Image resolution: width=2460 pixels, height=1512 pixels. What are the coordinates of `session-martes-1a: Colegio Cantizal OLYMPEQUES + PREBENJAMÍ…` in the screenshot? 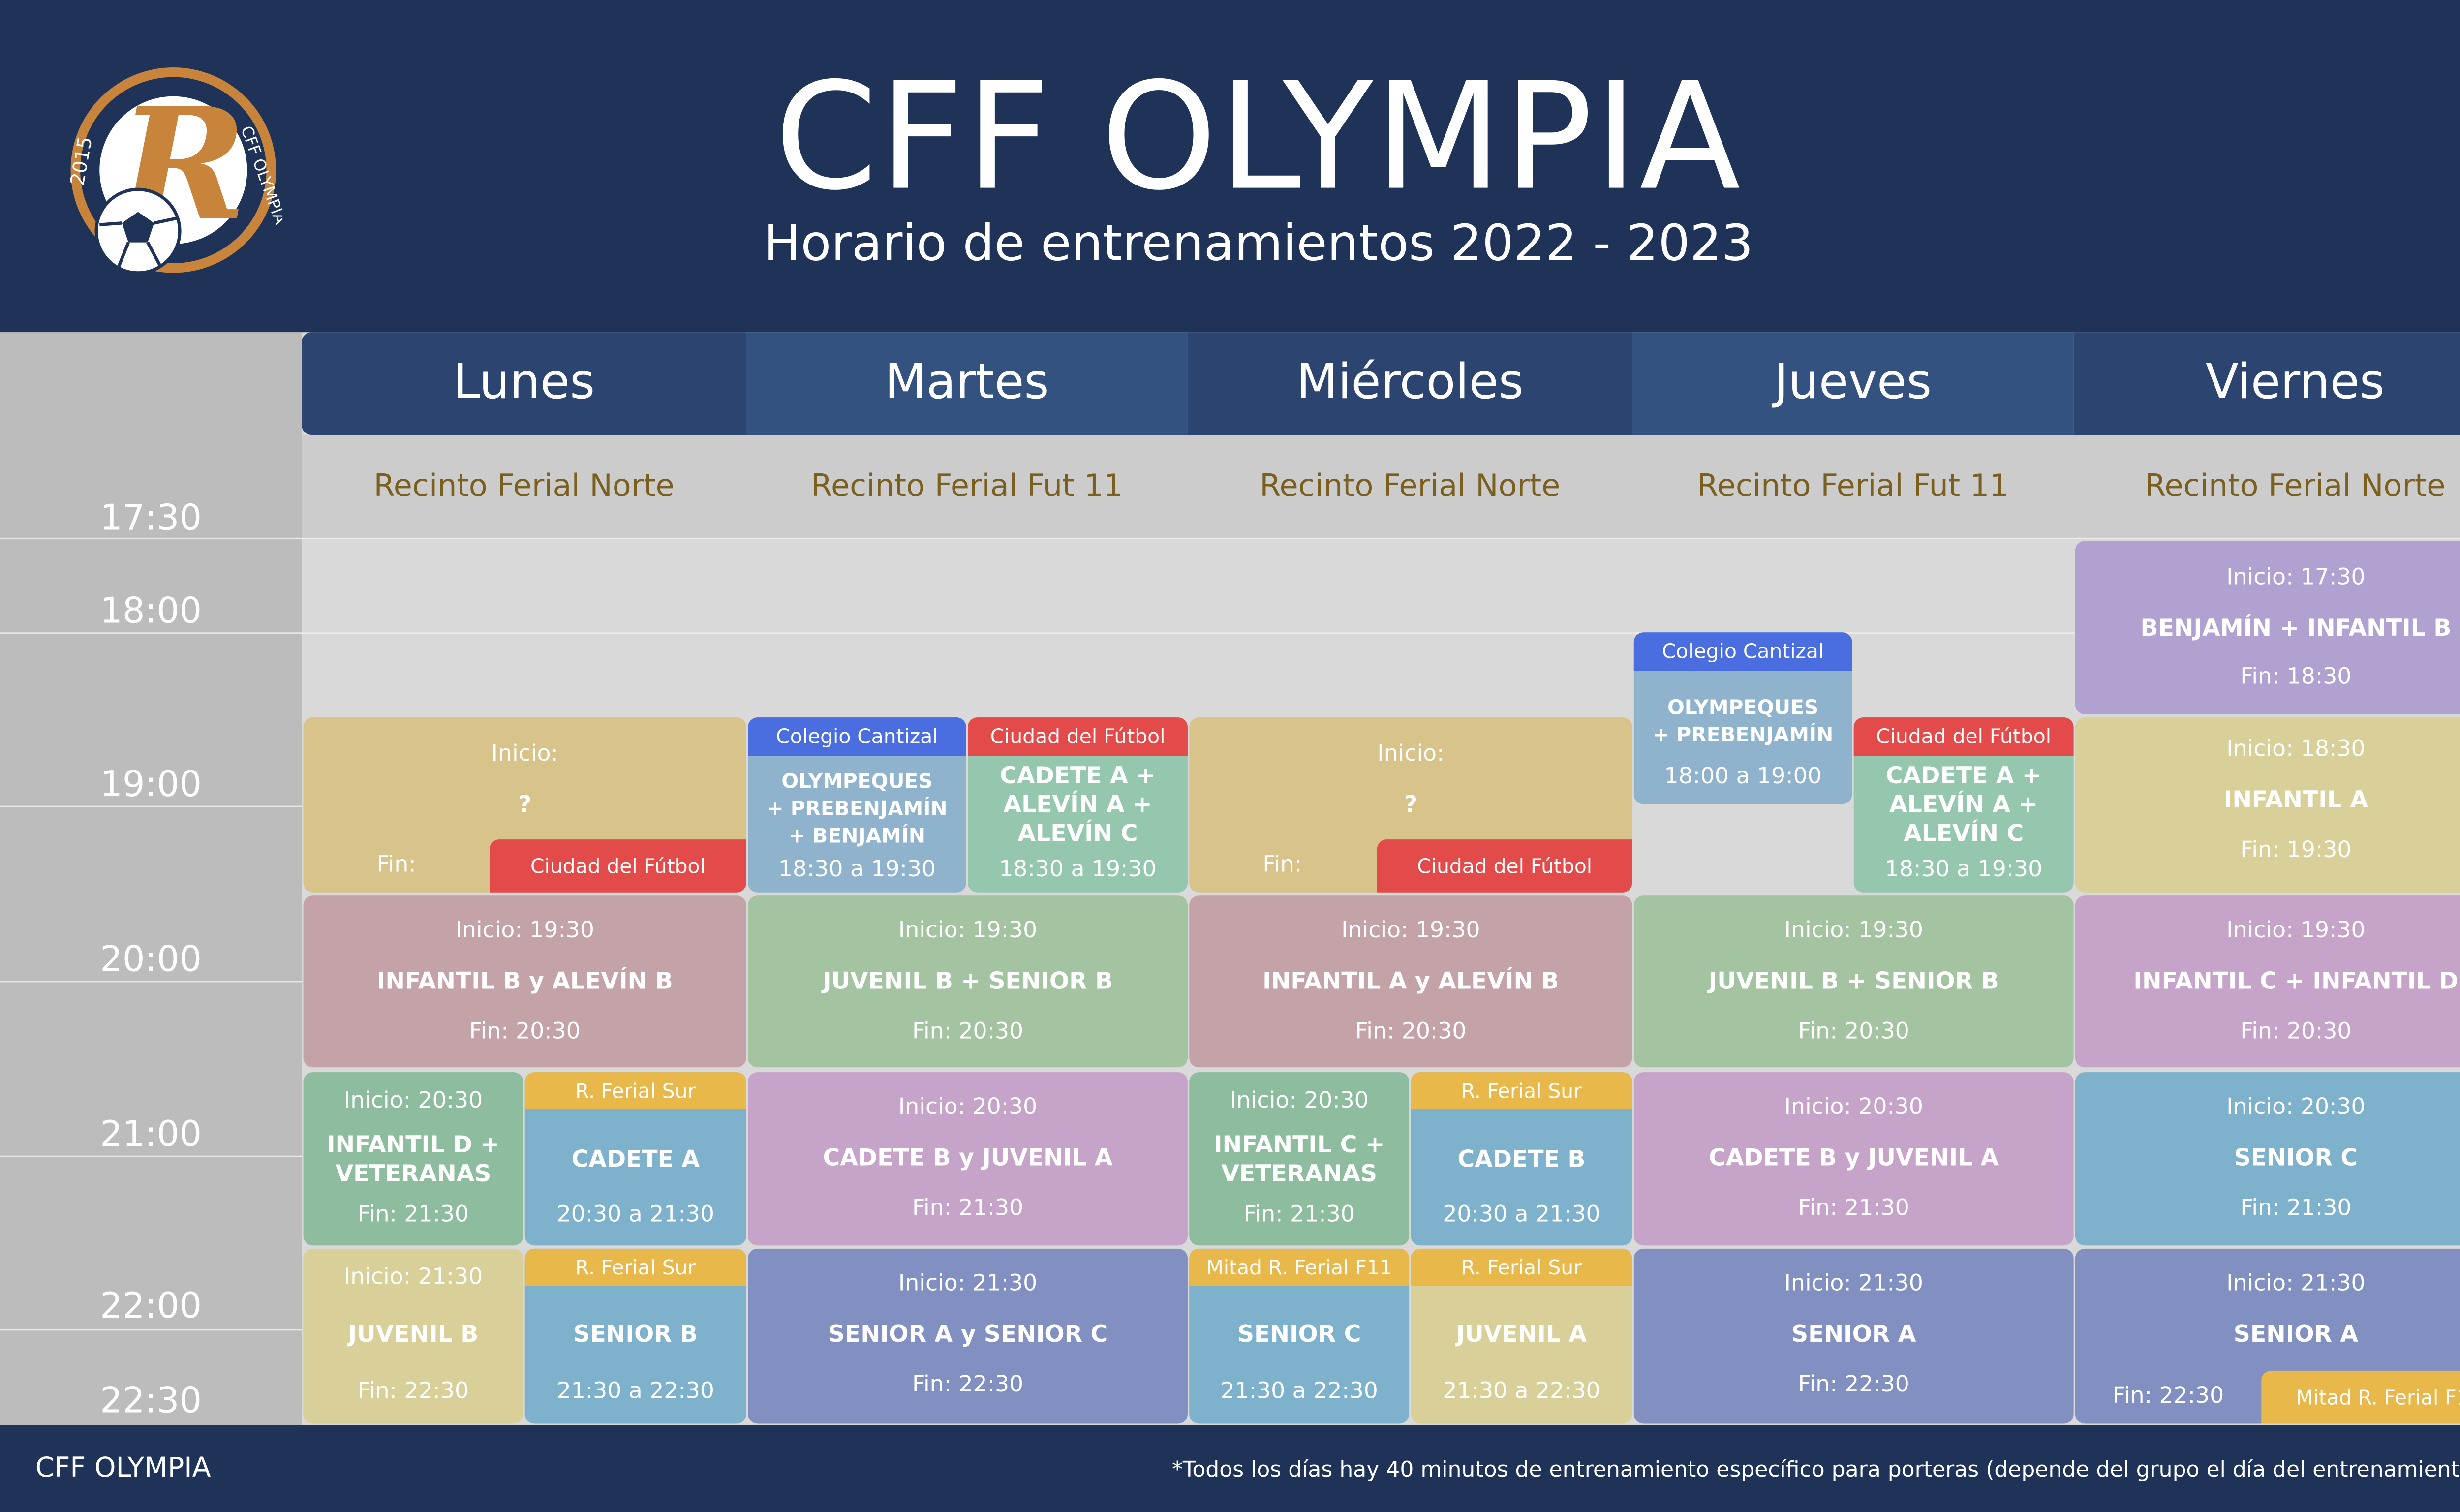 It's located at (857, 805).